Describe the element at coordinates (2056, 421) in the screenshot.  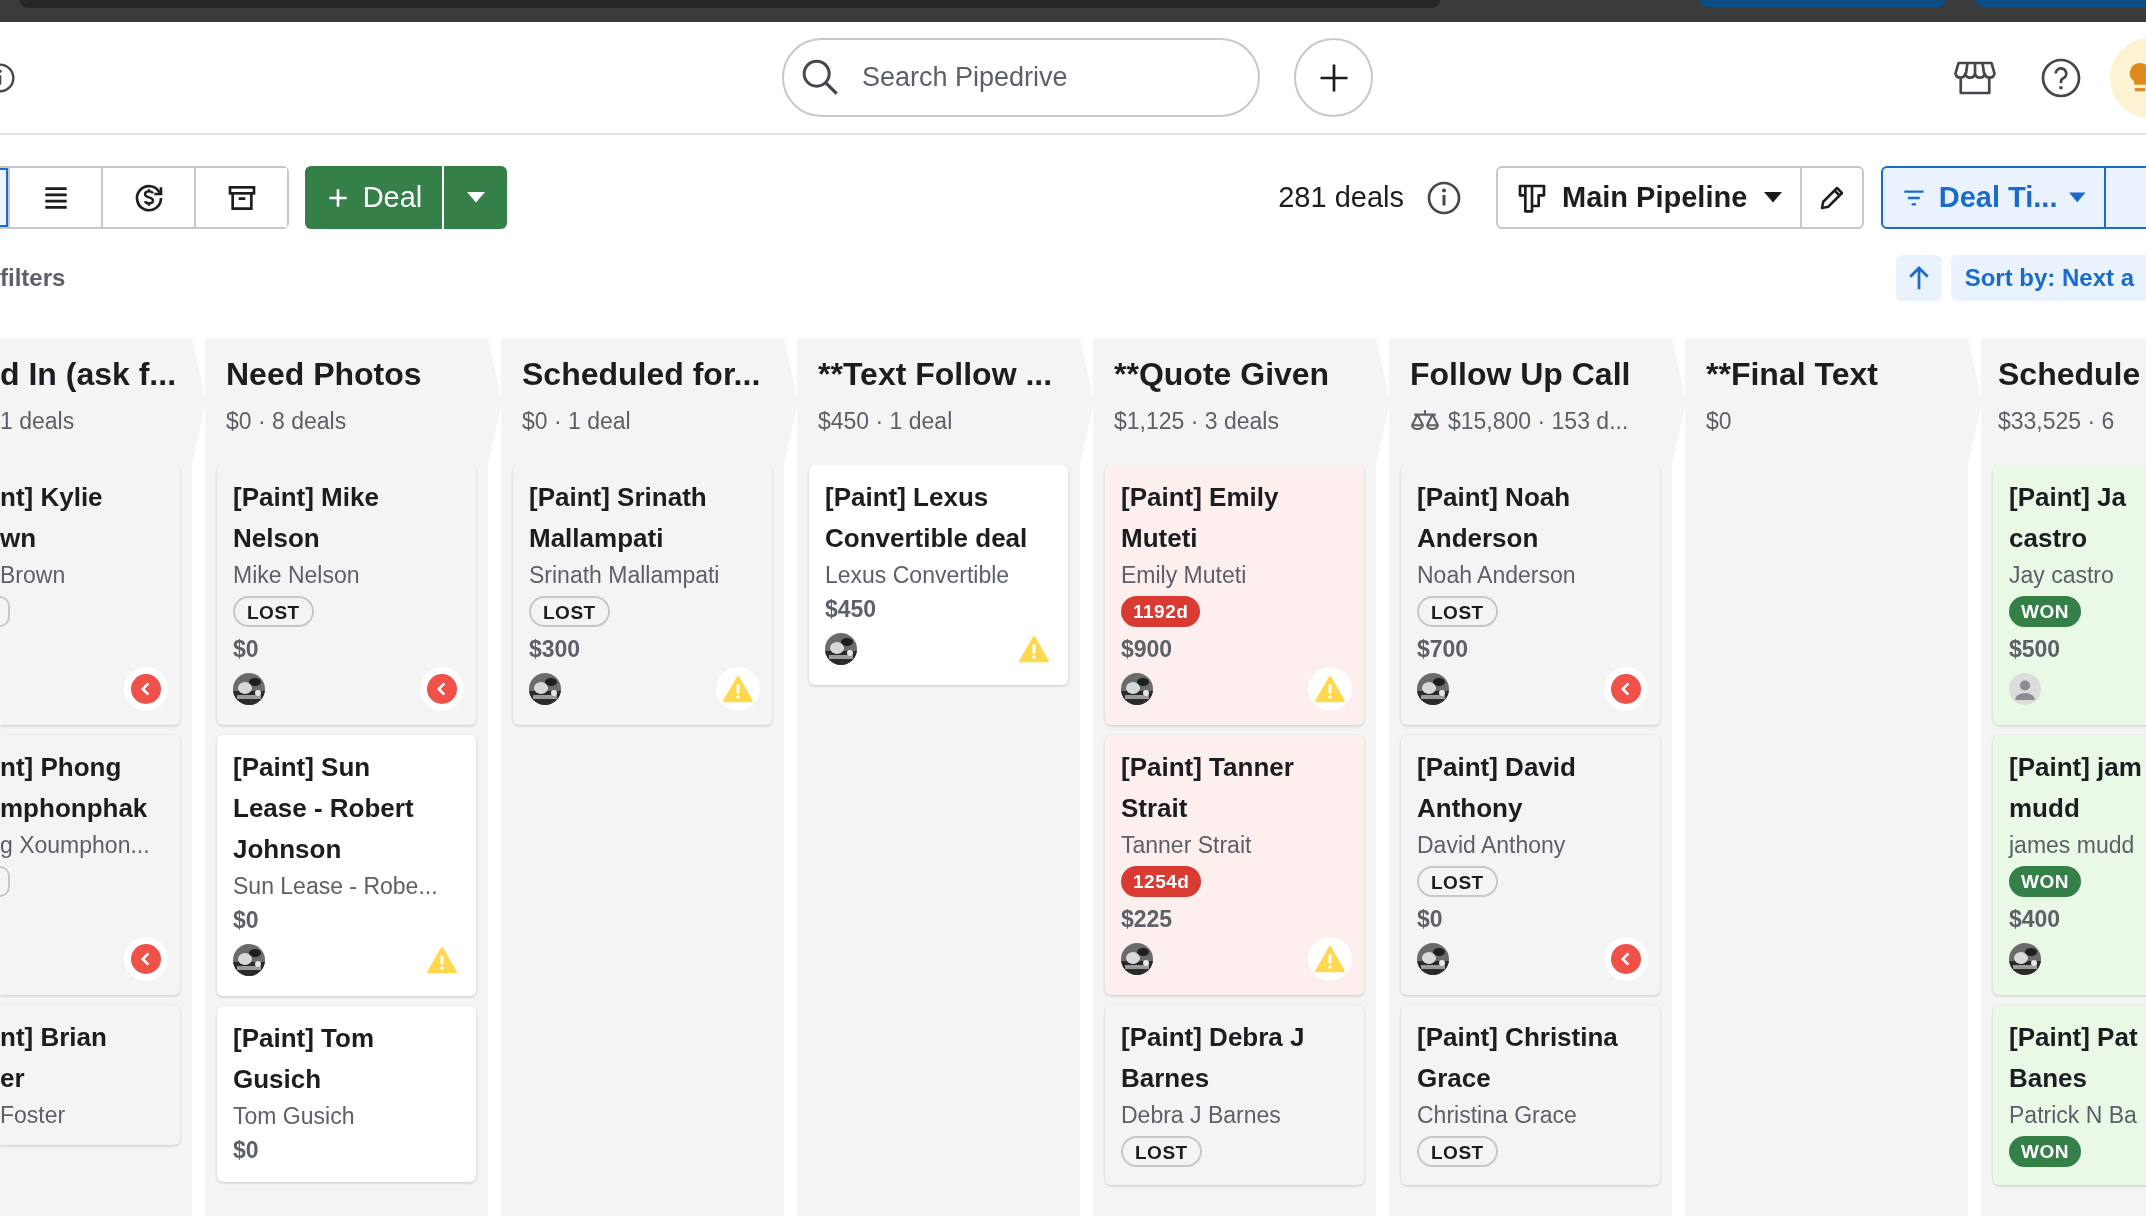
I see `stage-summary: $33,525 · 6` at that location.